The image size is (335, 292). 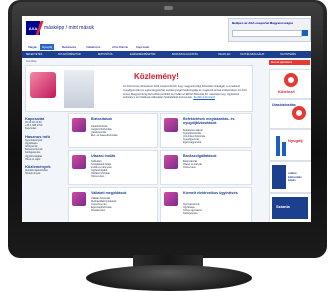 What do you see at coordinates (281, 62) in the screenshot?
I see `promo-header-text: Kiemelt ajánlataink` at bounding box center [281, 62].